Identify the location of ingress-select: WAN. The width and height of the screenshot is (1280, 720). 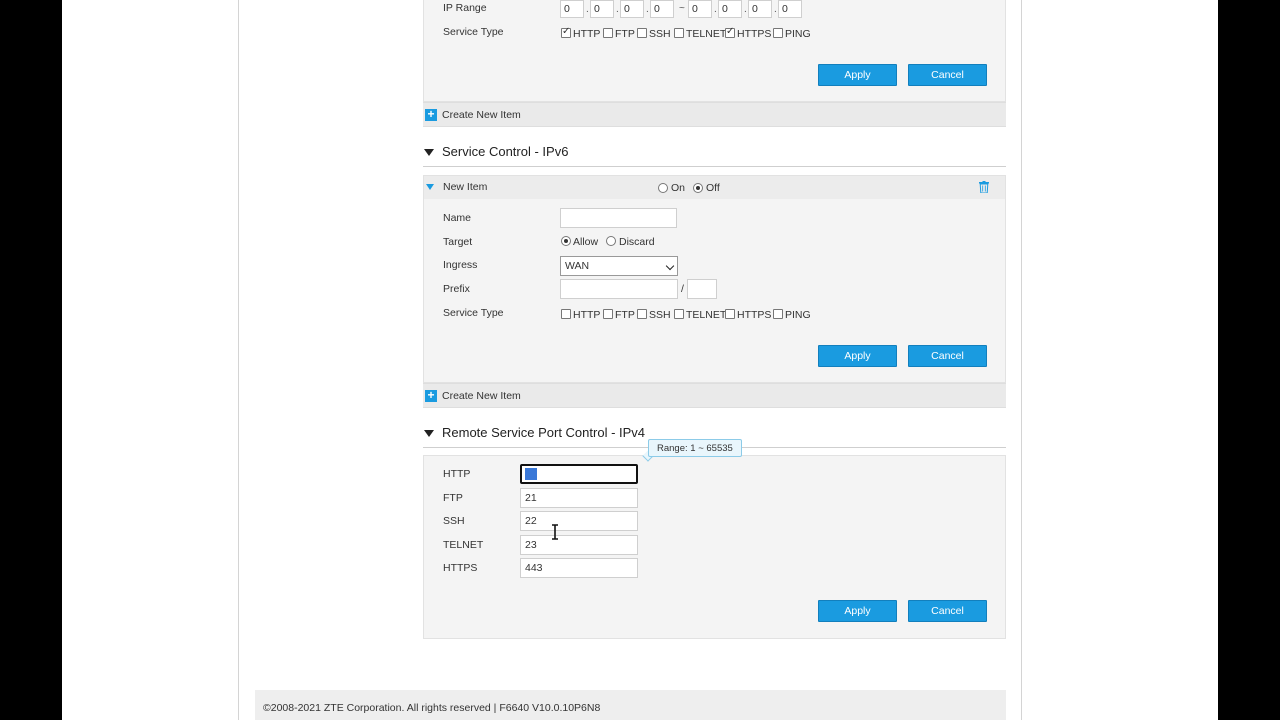
(619, 266).